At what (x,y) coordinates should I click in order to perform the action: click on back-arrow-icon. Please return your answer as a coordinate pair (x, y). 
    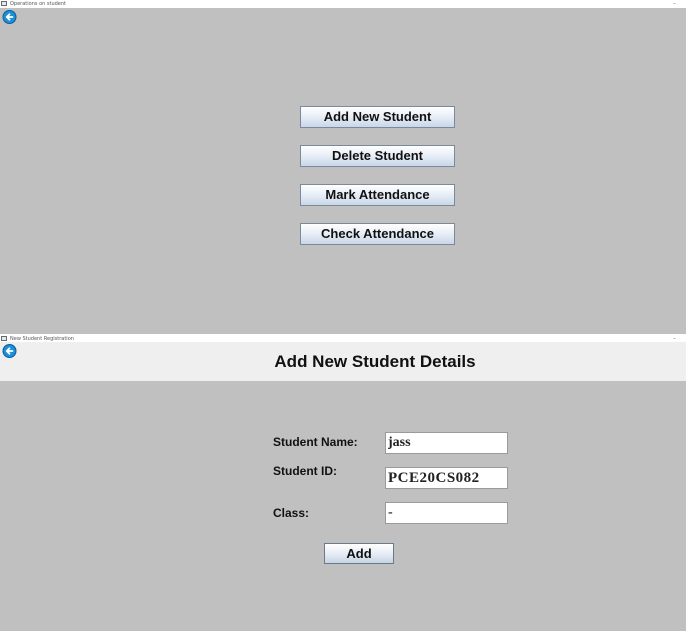
    Looking at the image, I should click on (9, 17).